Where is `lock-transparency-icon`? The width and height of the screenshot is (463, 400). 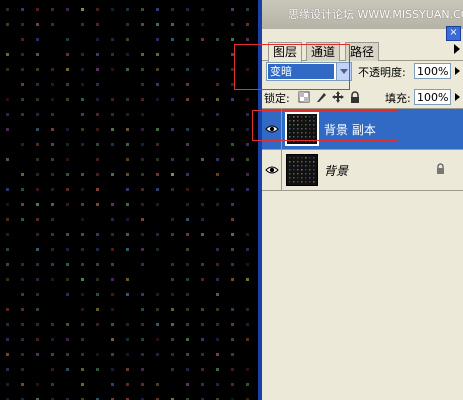 lock-transparency-icon is located at coordinates (304, 97).